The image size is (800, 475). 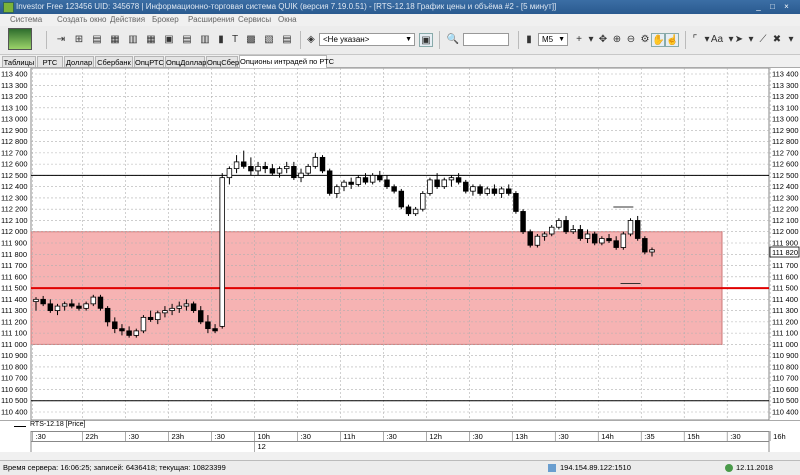 What do you see at coordinates (114, 61) in the screenshot?
I see `tab-3: Сбербанк` at bounding box center [114, 61].